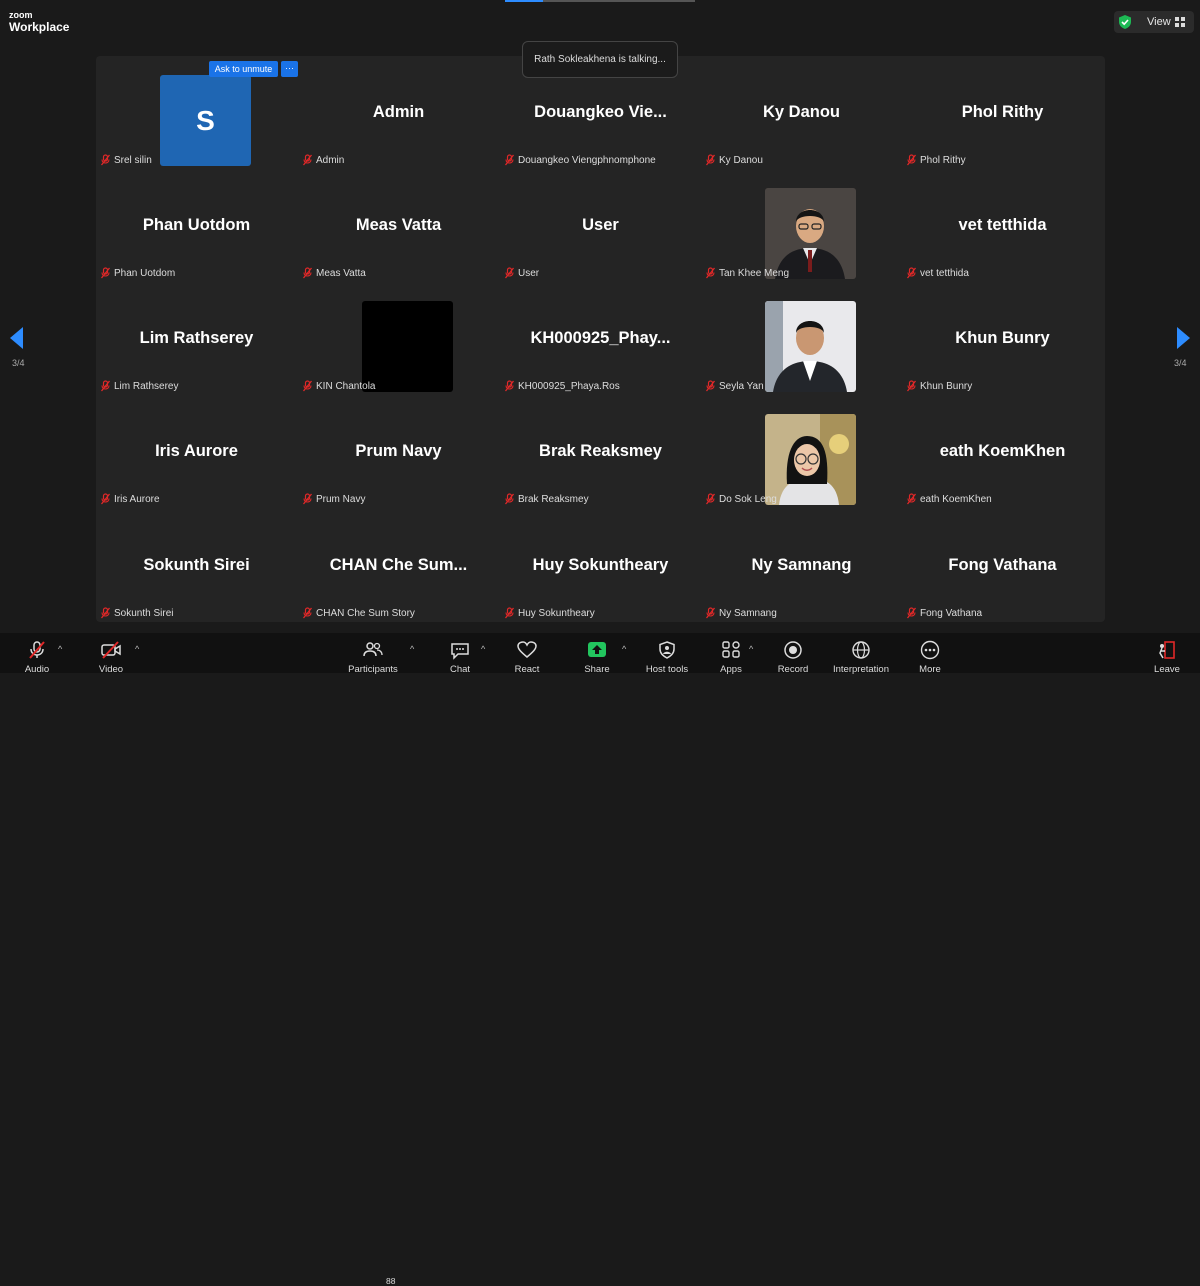 This screenshot has width=1200, height=1286. I want to click on more-button: More, so click(930, 654).